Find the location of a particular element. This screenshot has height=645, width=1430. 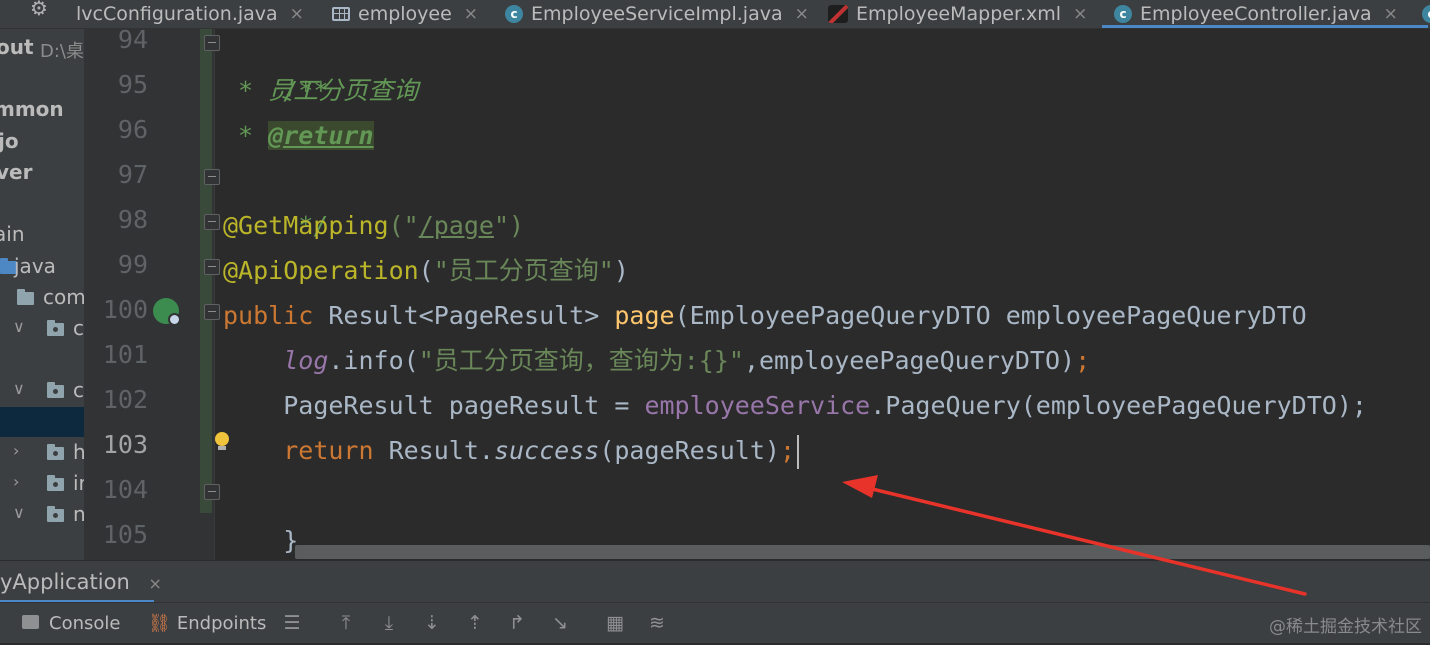

static-method: success is located at coordinates (546, 450).